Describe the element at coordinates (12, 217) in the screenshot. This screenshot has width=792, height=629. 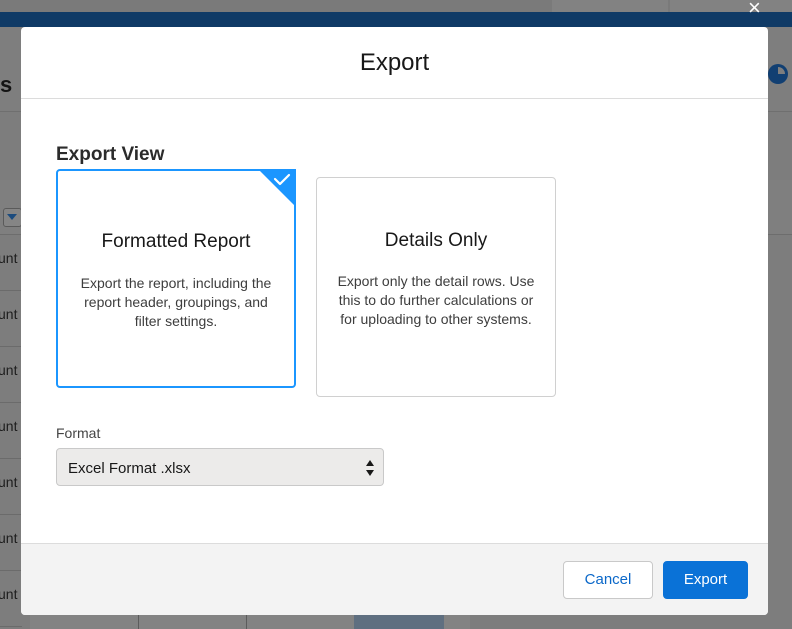
I see `chevron-down-icon` at that location.